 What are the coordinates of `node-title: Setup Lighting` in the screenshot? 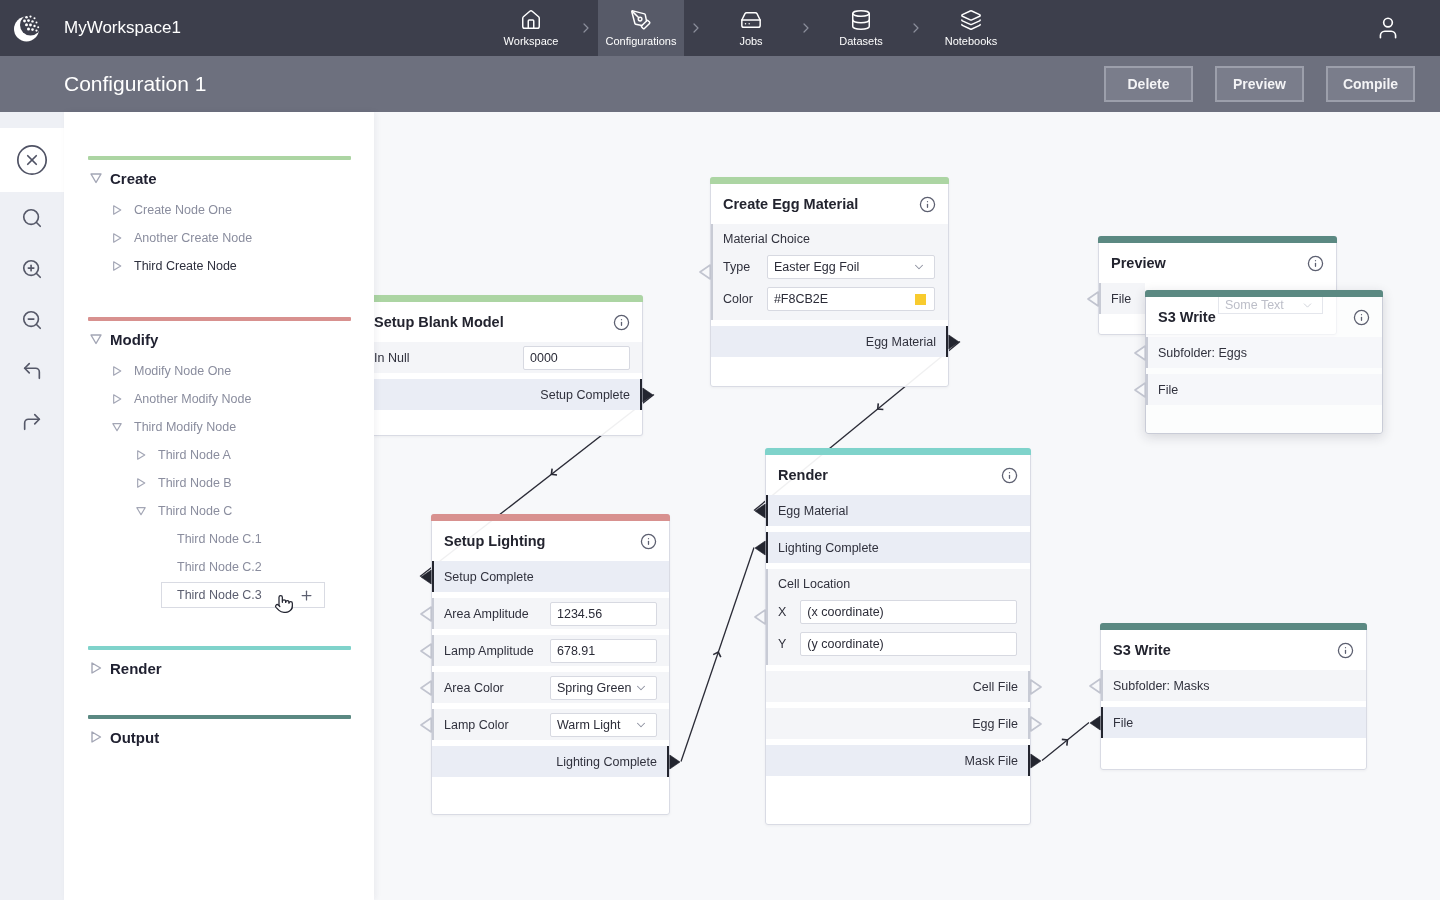 It's located at (495, 541).